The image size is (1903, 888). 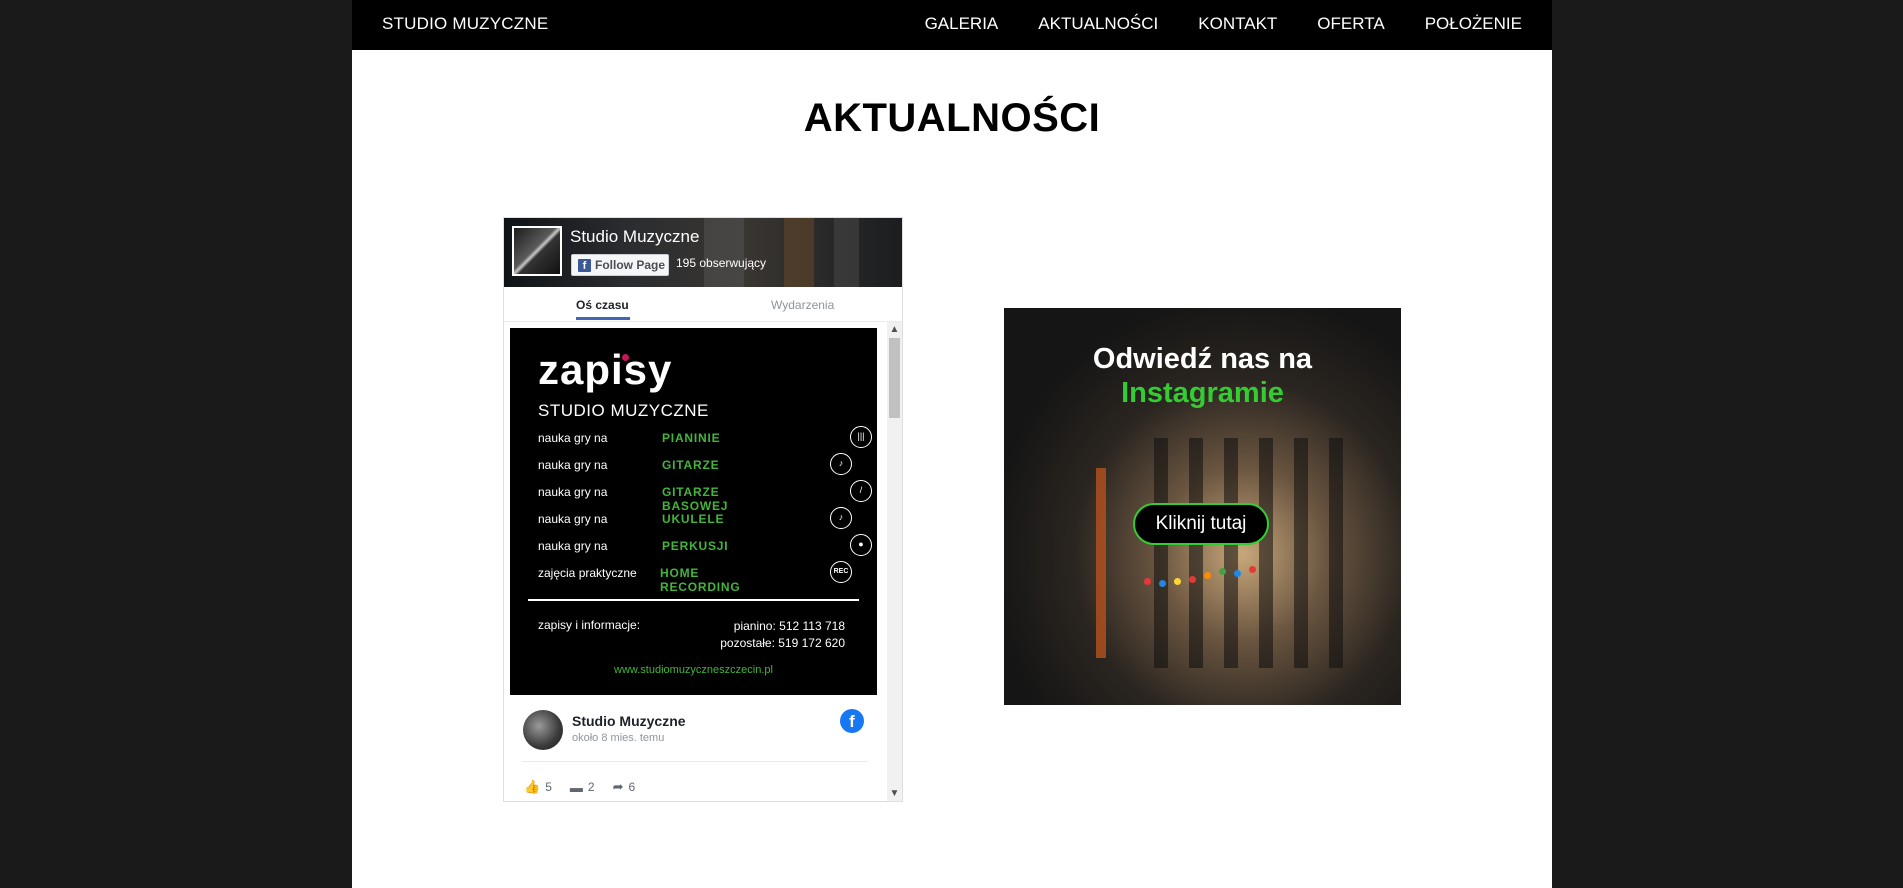 I want to click on fb-page-thumbnail, so click(x=537, y=251).